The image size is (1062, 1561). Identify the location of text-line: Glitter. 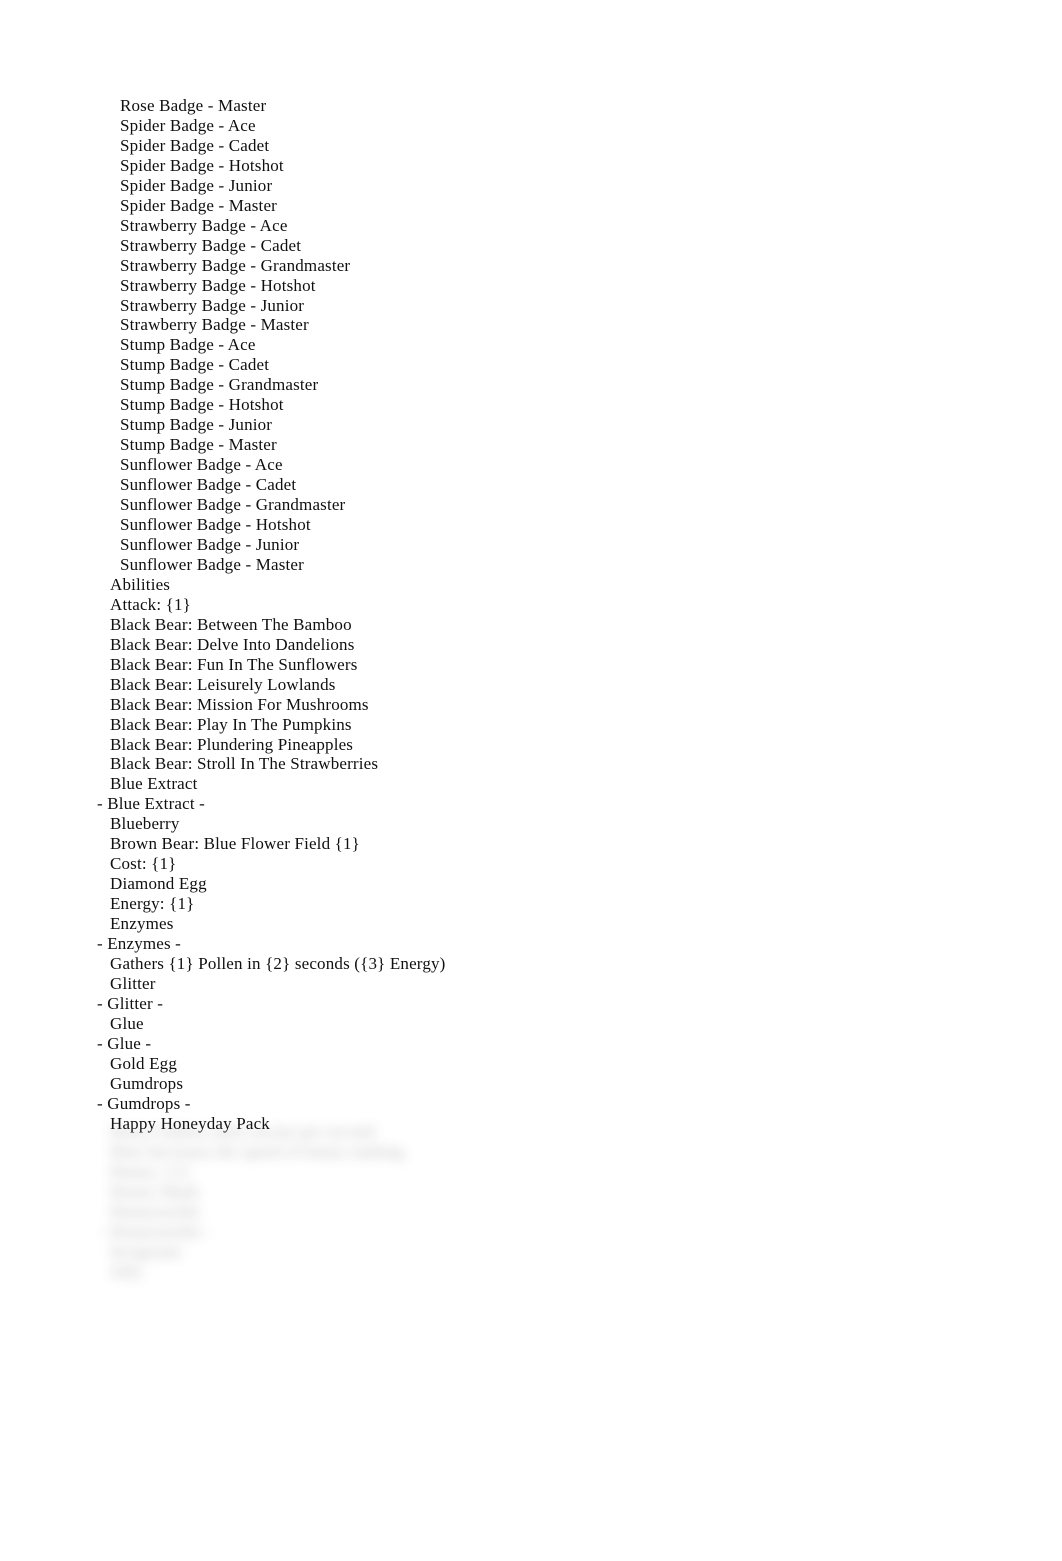
(133, 983).